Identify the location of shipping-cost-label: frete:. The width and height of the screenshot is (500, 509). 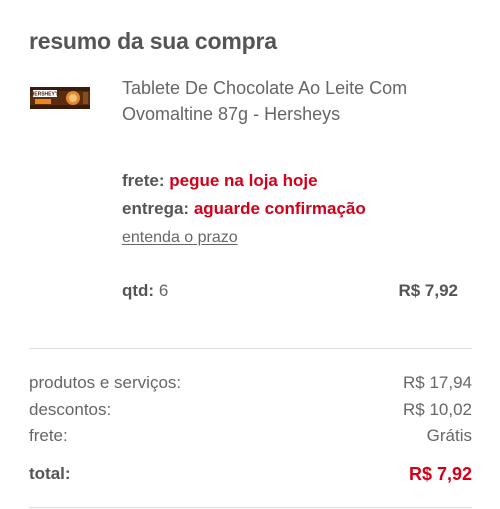
(48, 435).